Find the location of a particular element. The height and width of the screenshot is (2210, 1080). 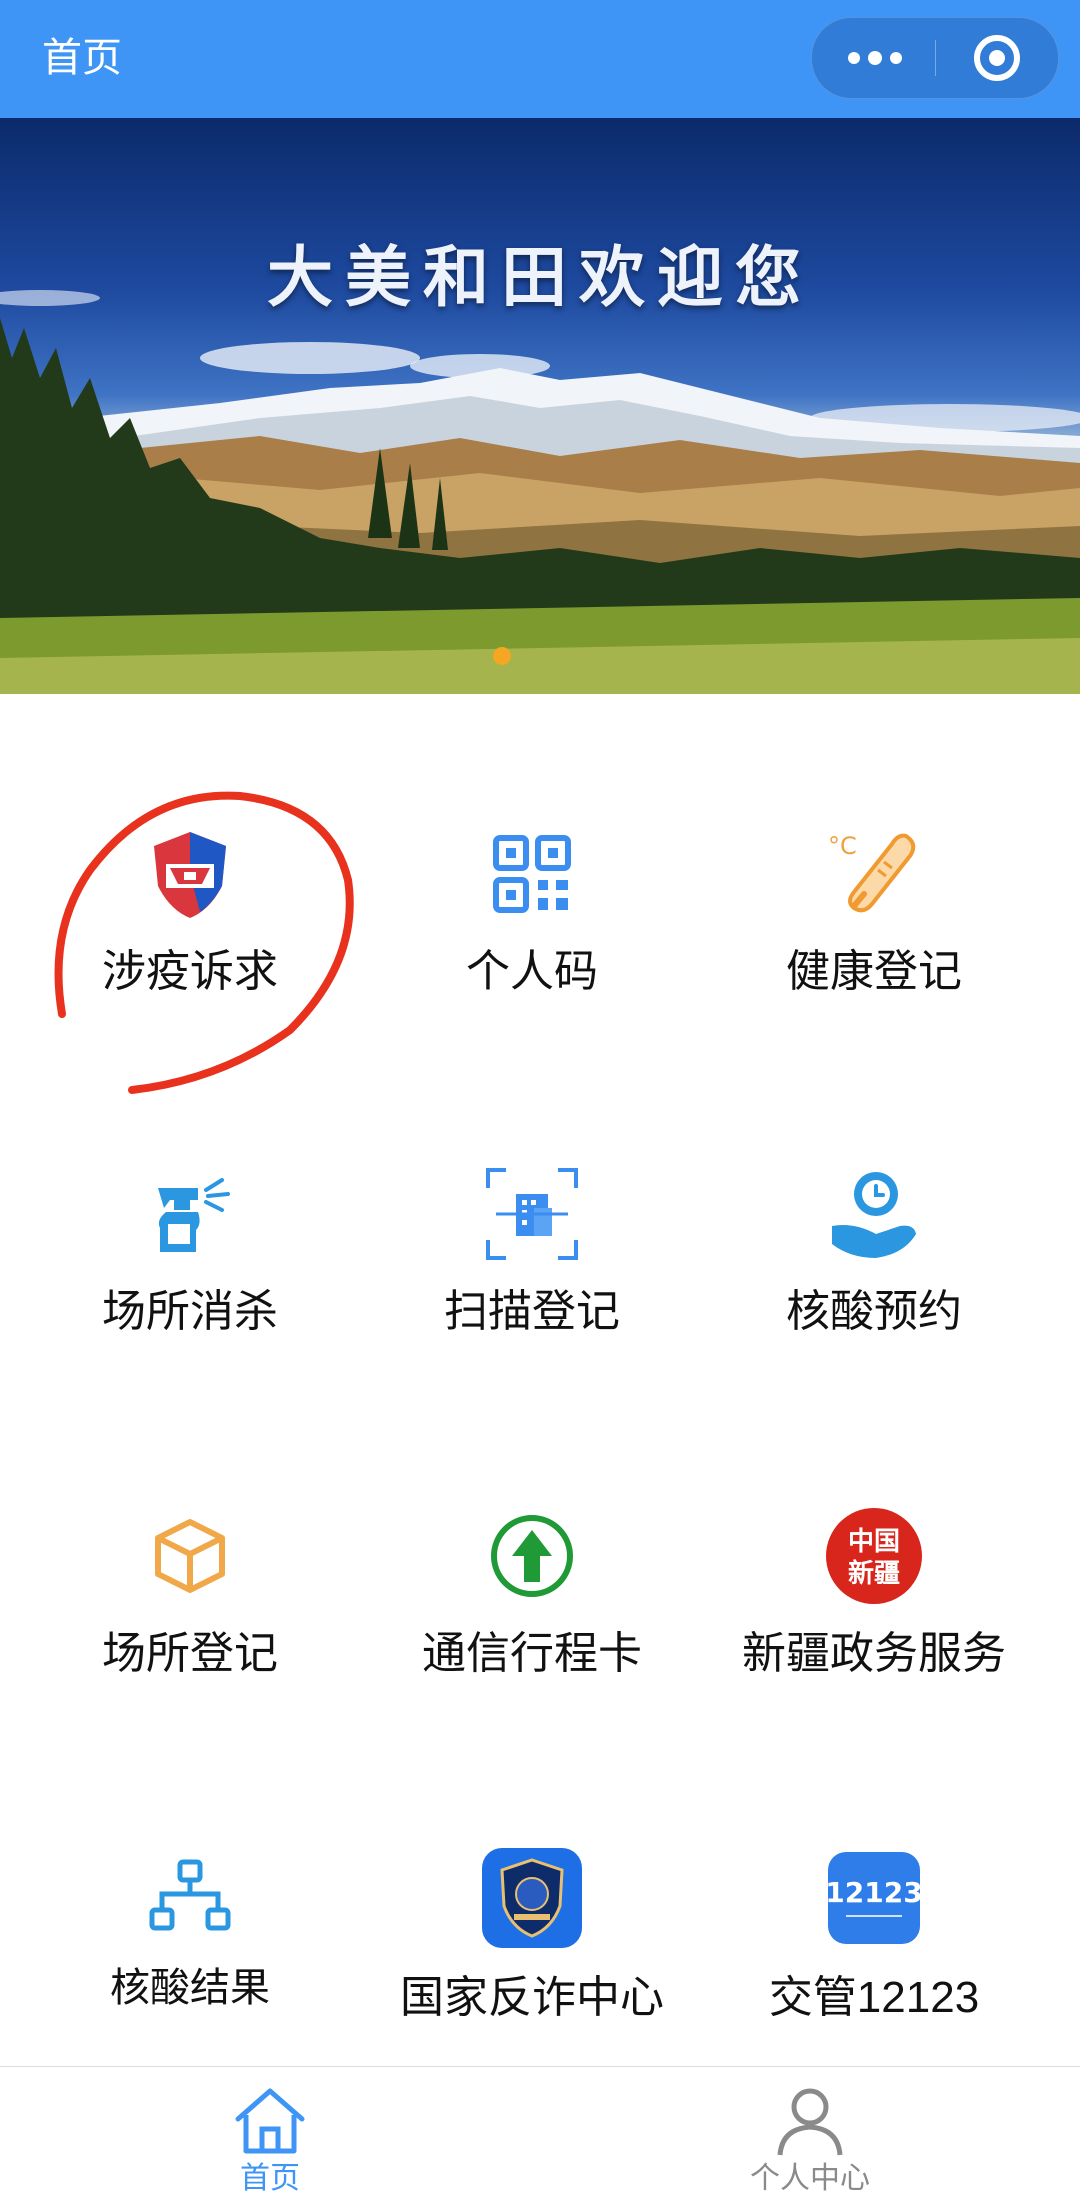

service-label: 核酸预约 is located at coordinates (874, 1311).